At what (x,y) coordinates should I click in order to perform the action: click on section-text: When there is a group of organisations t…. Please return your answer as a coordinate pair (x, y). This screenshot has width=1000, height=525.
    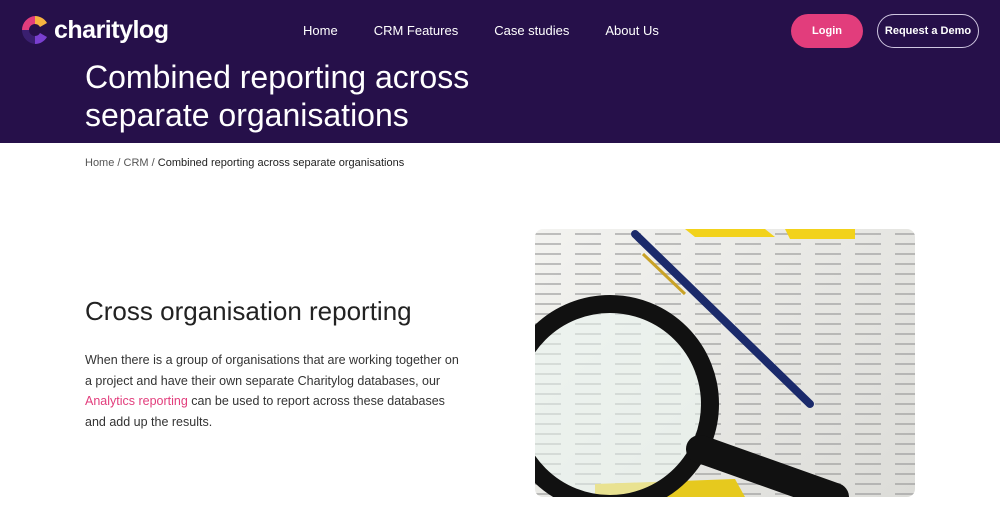
    Looking at the image, I should click on (275, 391).